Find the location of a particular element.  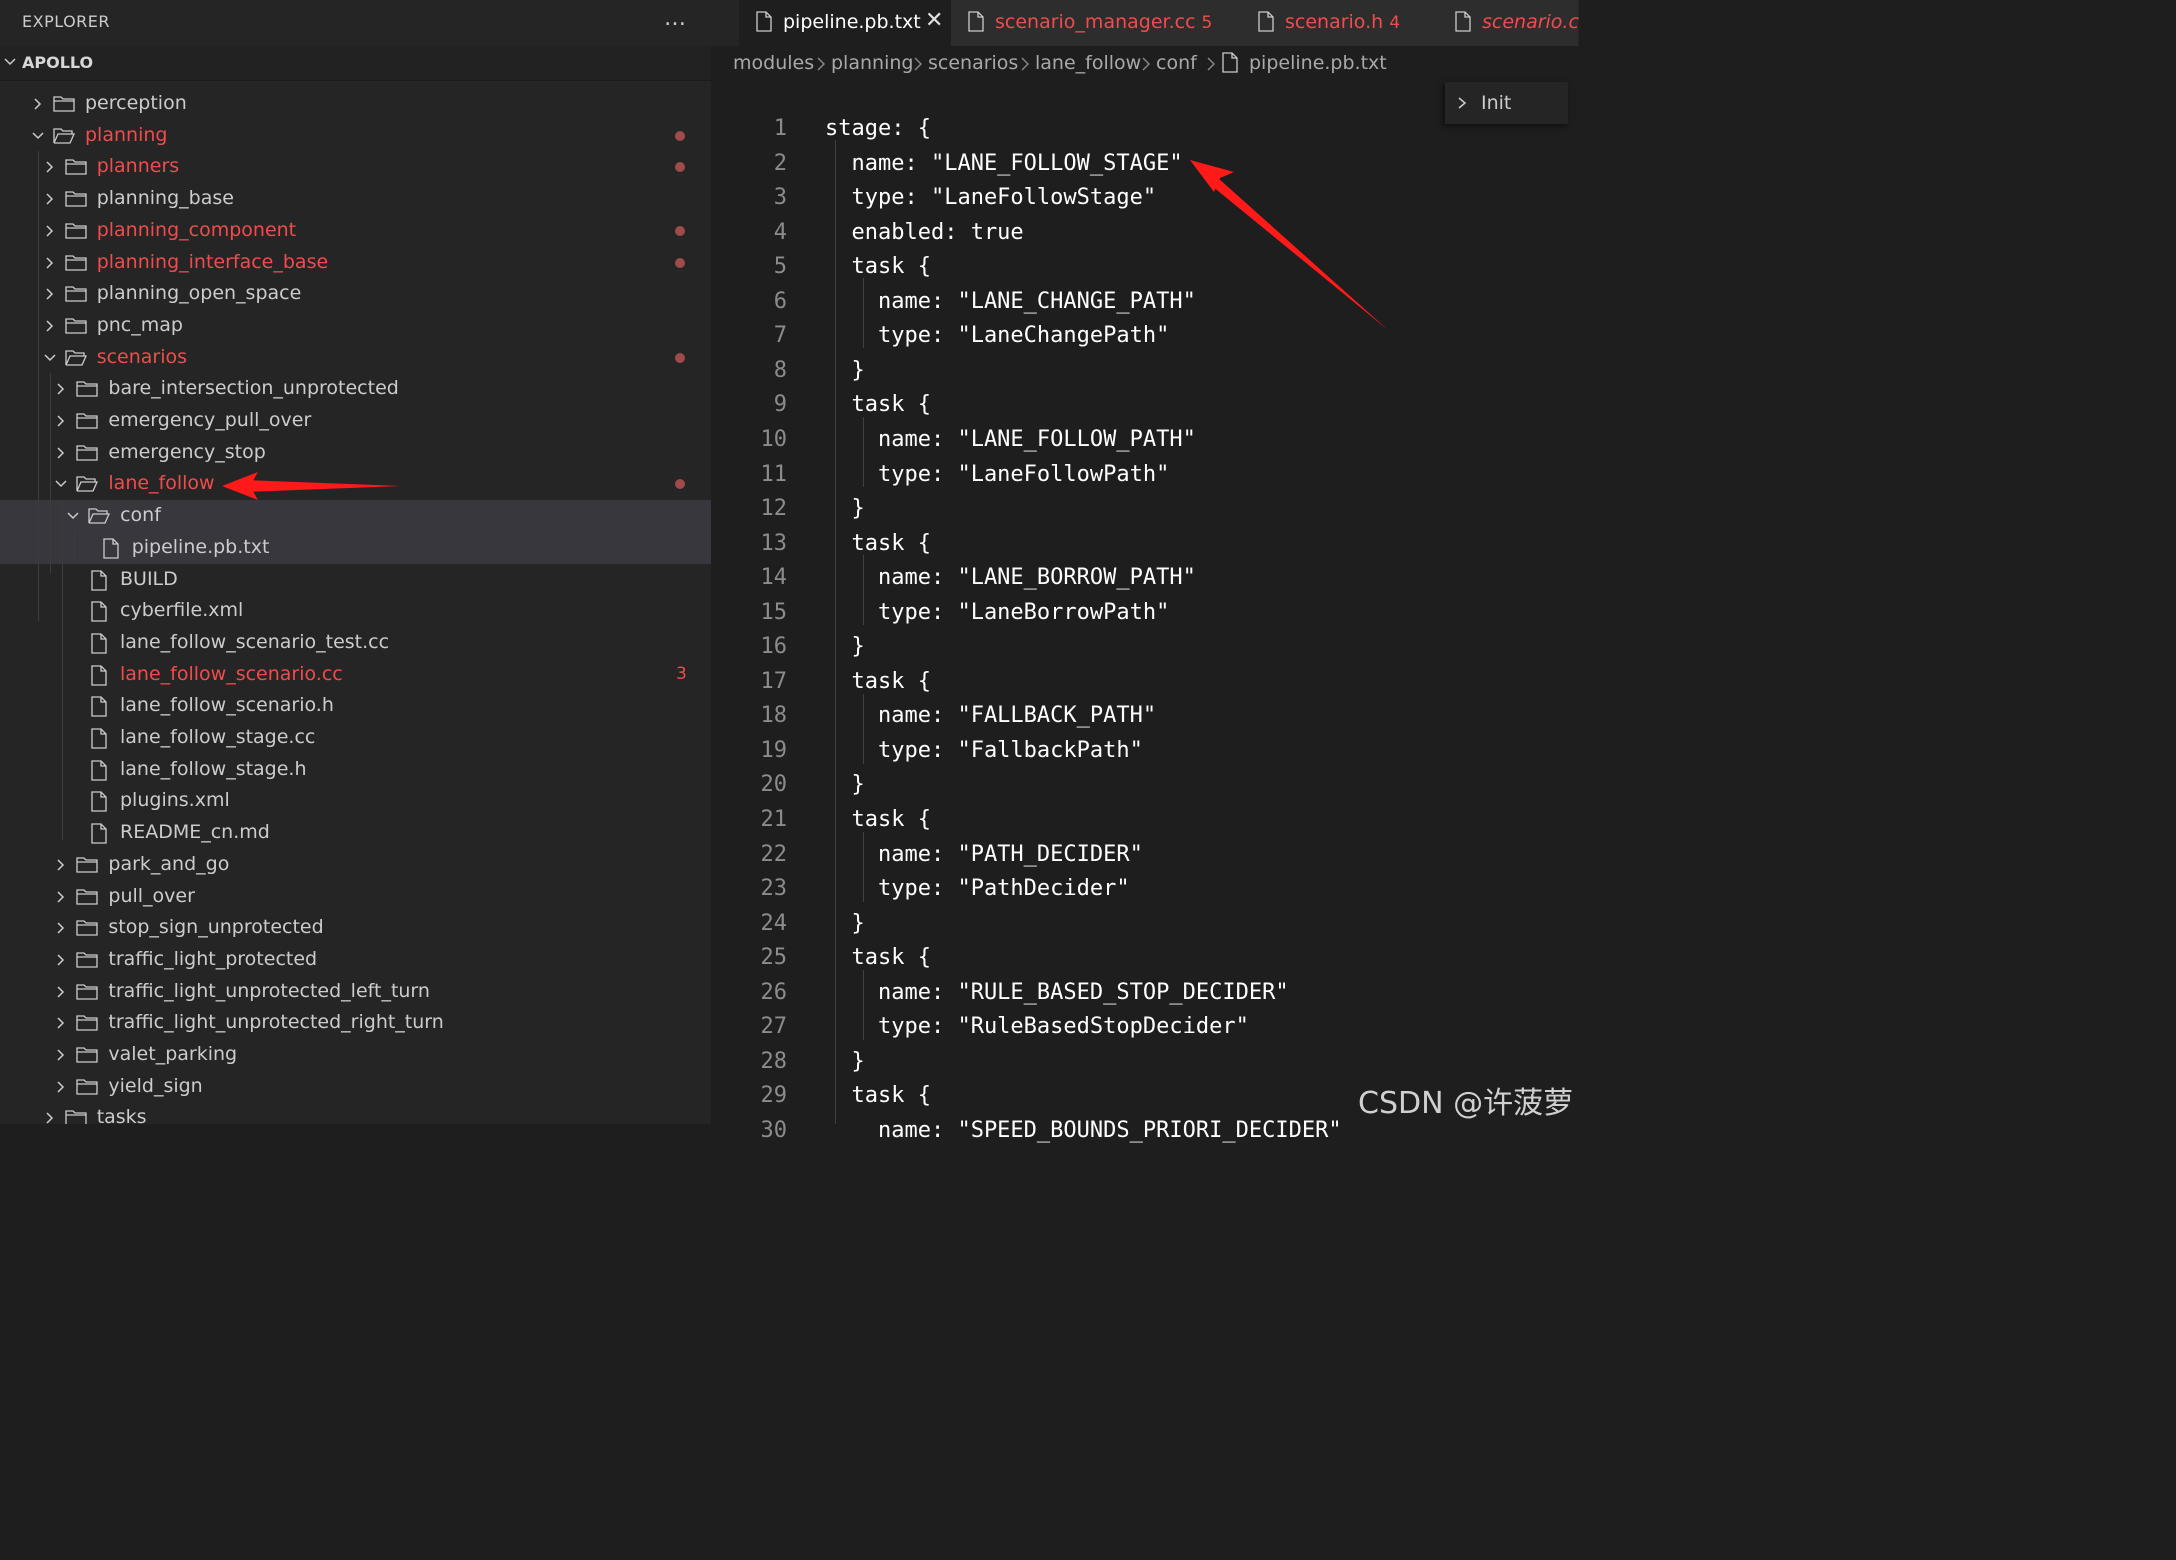

tree-item-label: lane_follow is located at coordinates (161, 483).